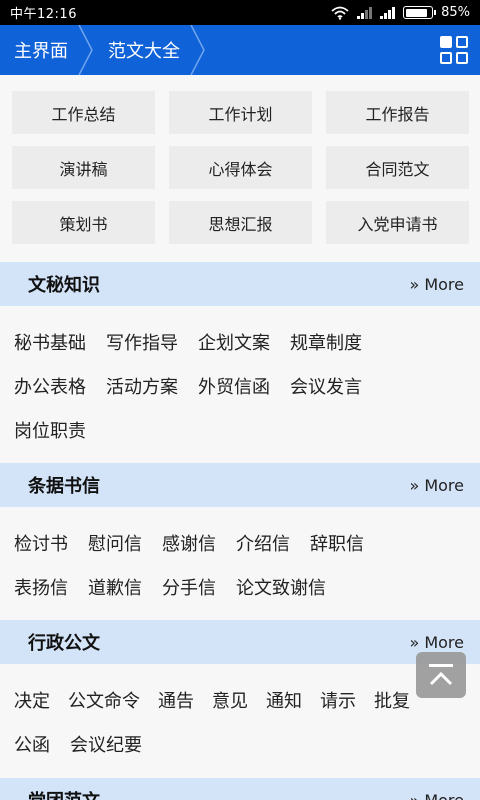 Image resolution: width=480 pixels, height=800 pixels. I want to click on wifi-icon, so click(340, 13).